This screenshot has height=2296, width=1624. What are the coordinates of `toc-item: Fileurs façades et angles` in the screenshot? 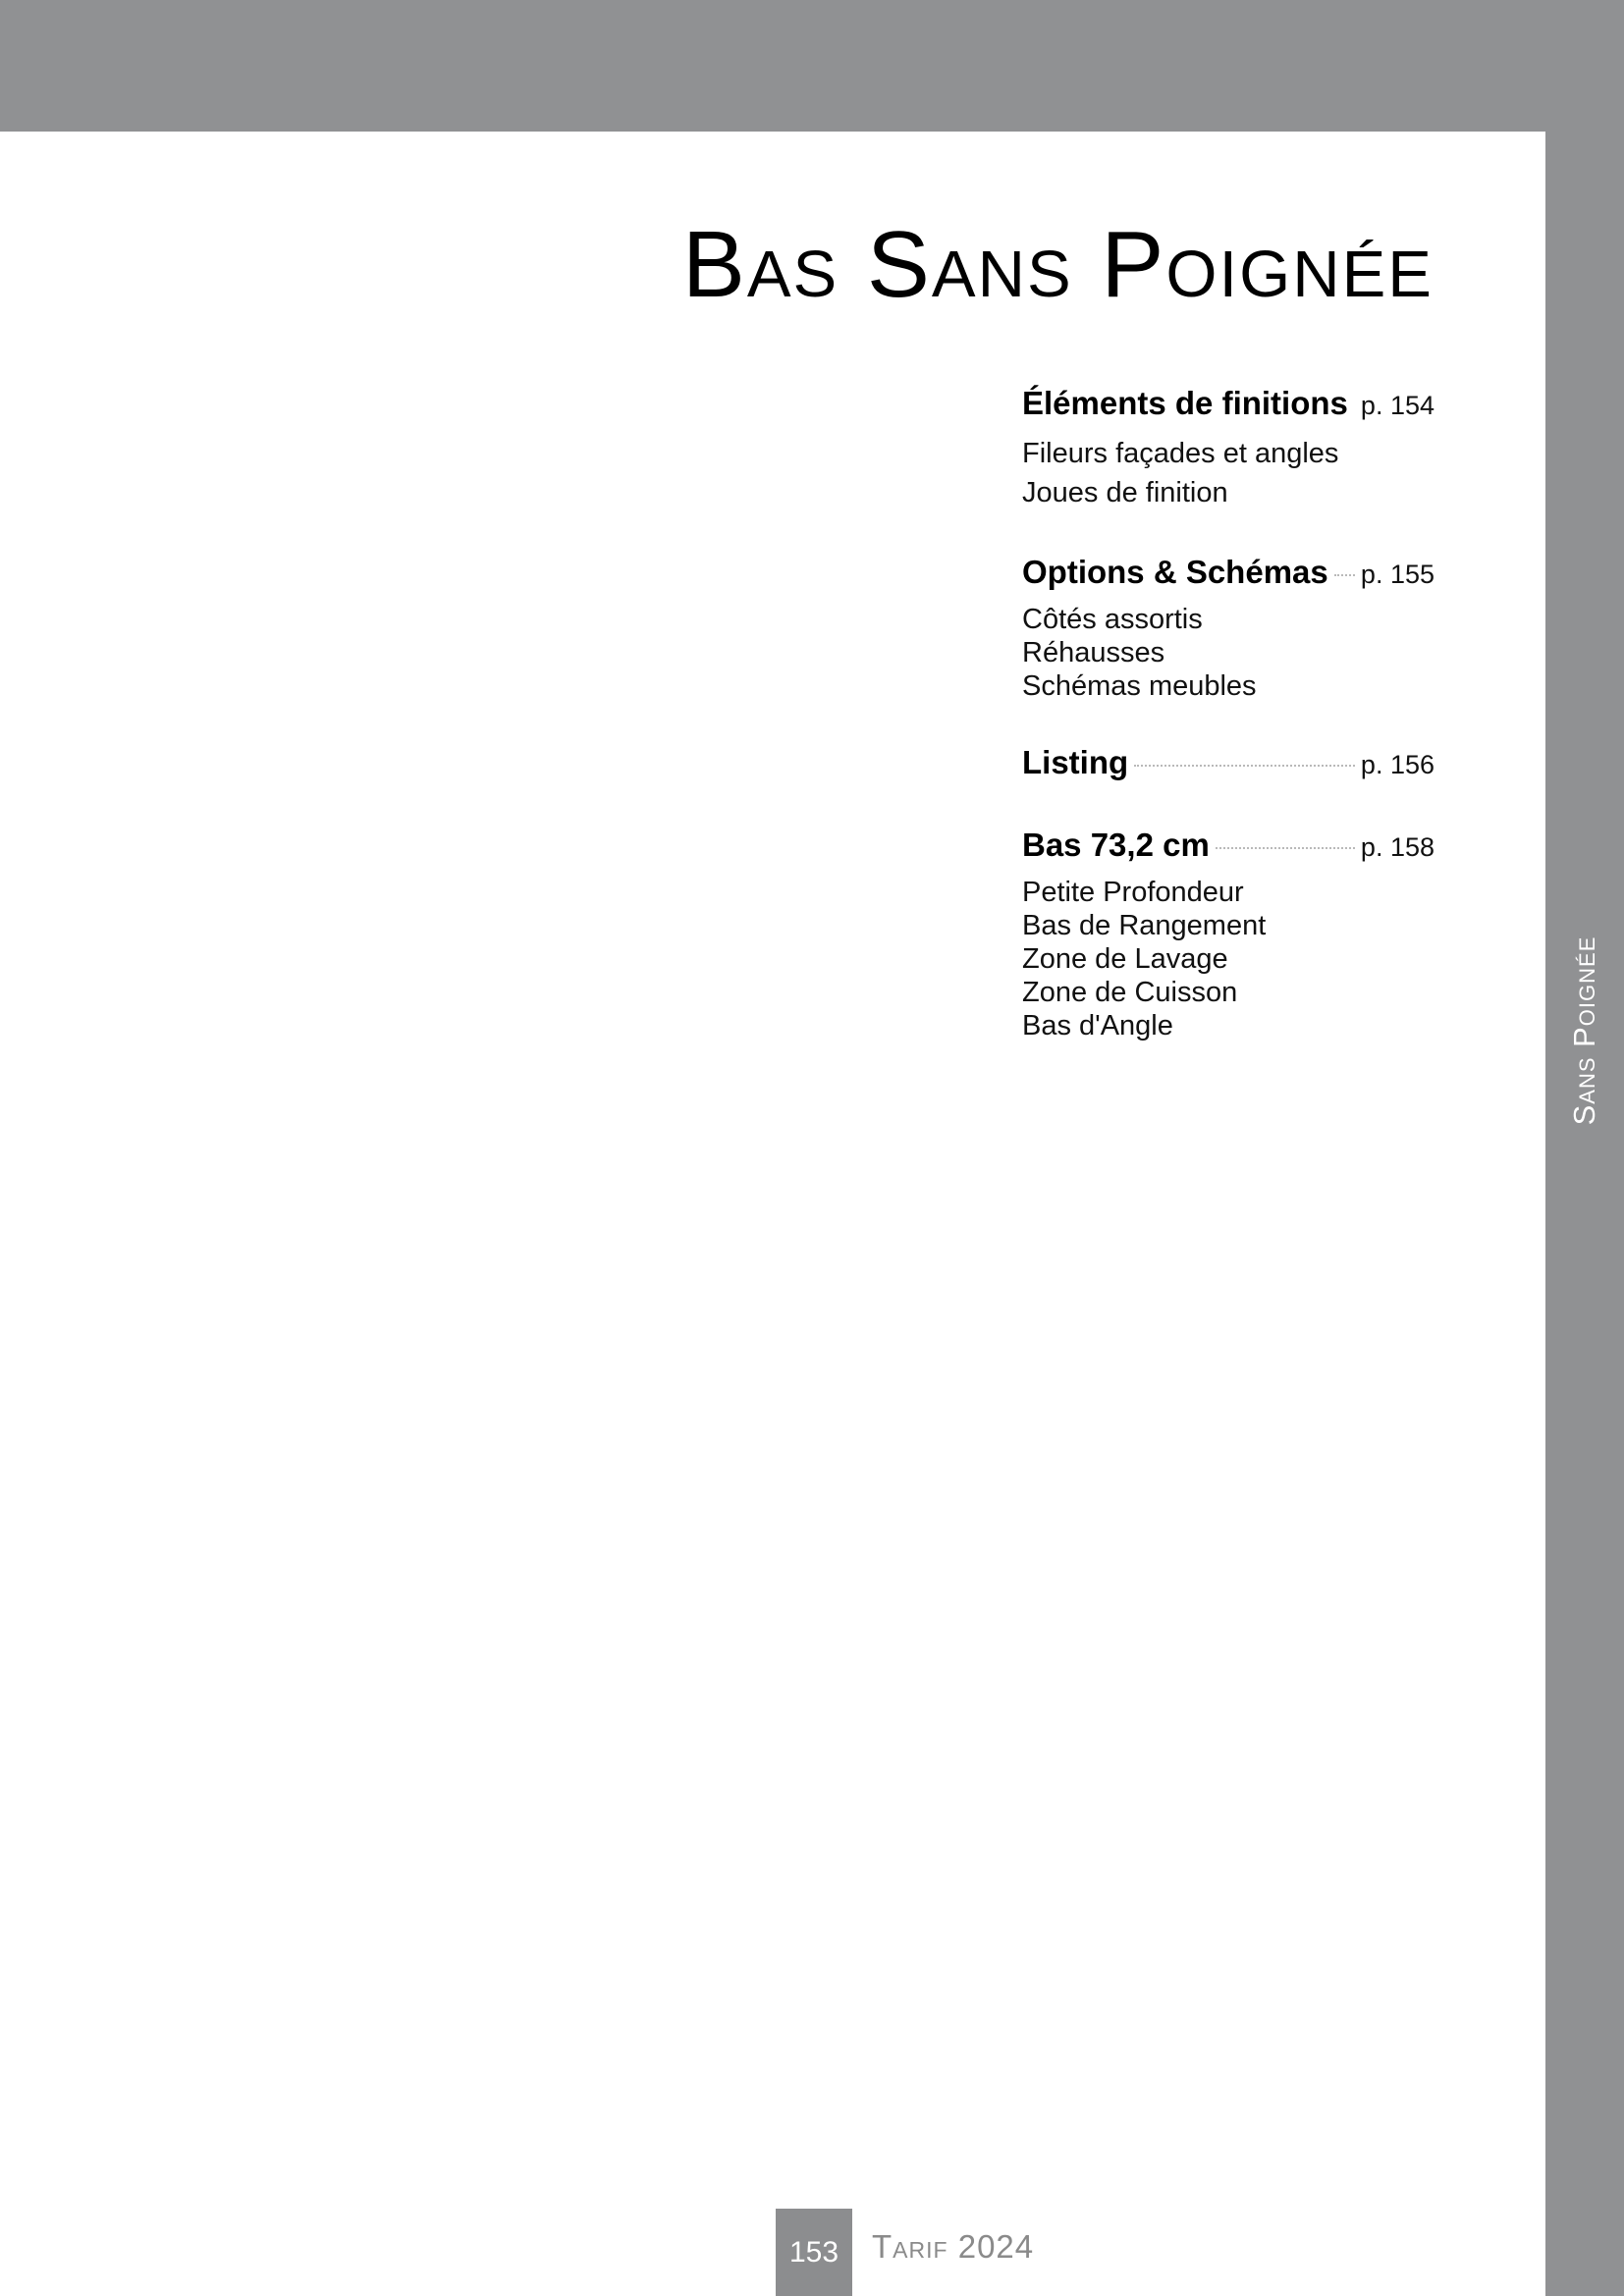 It's located at (1180, 453).